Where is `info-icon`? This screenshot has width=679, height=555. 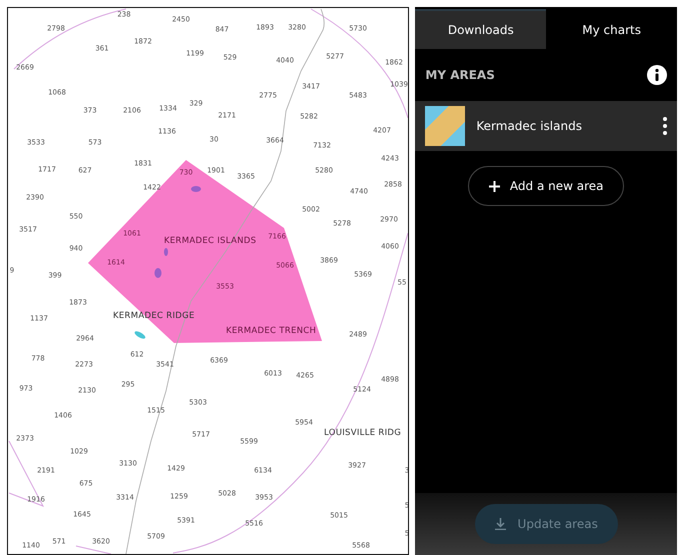
info-icon is located at coordinates (657, 75).